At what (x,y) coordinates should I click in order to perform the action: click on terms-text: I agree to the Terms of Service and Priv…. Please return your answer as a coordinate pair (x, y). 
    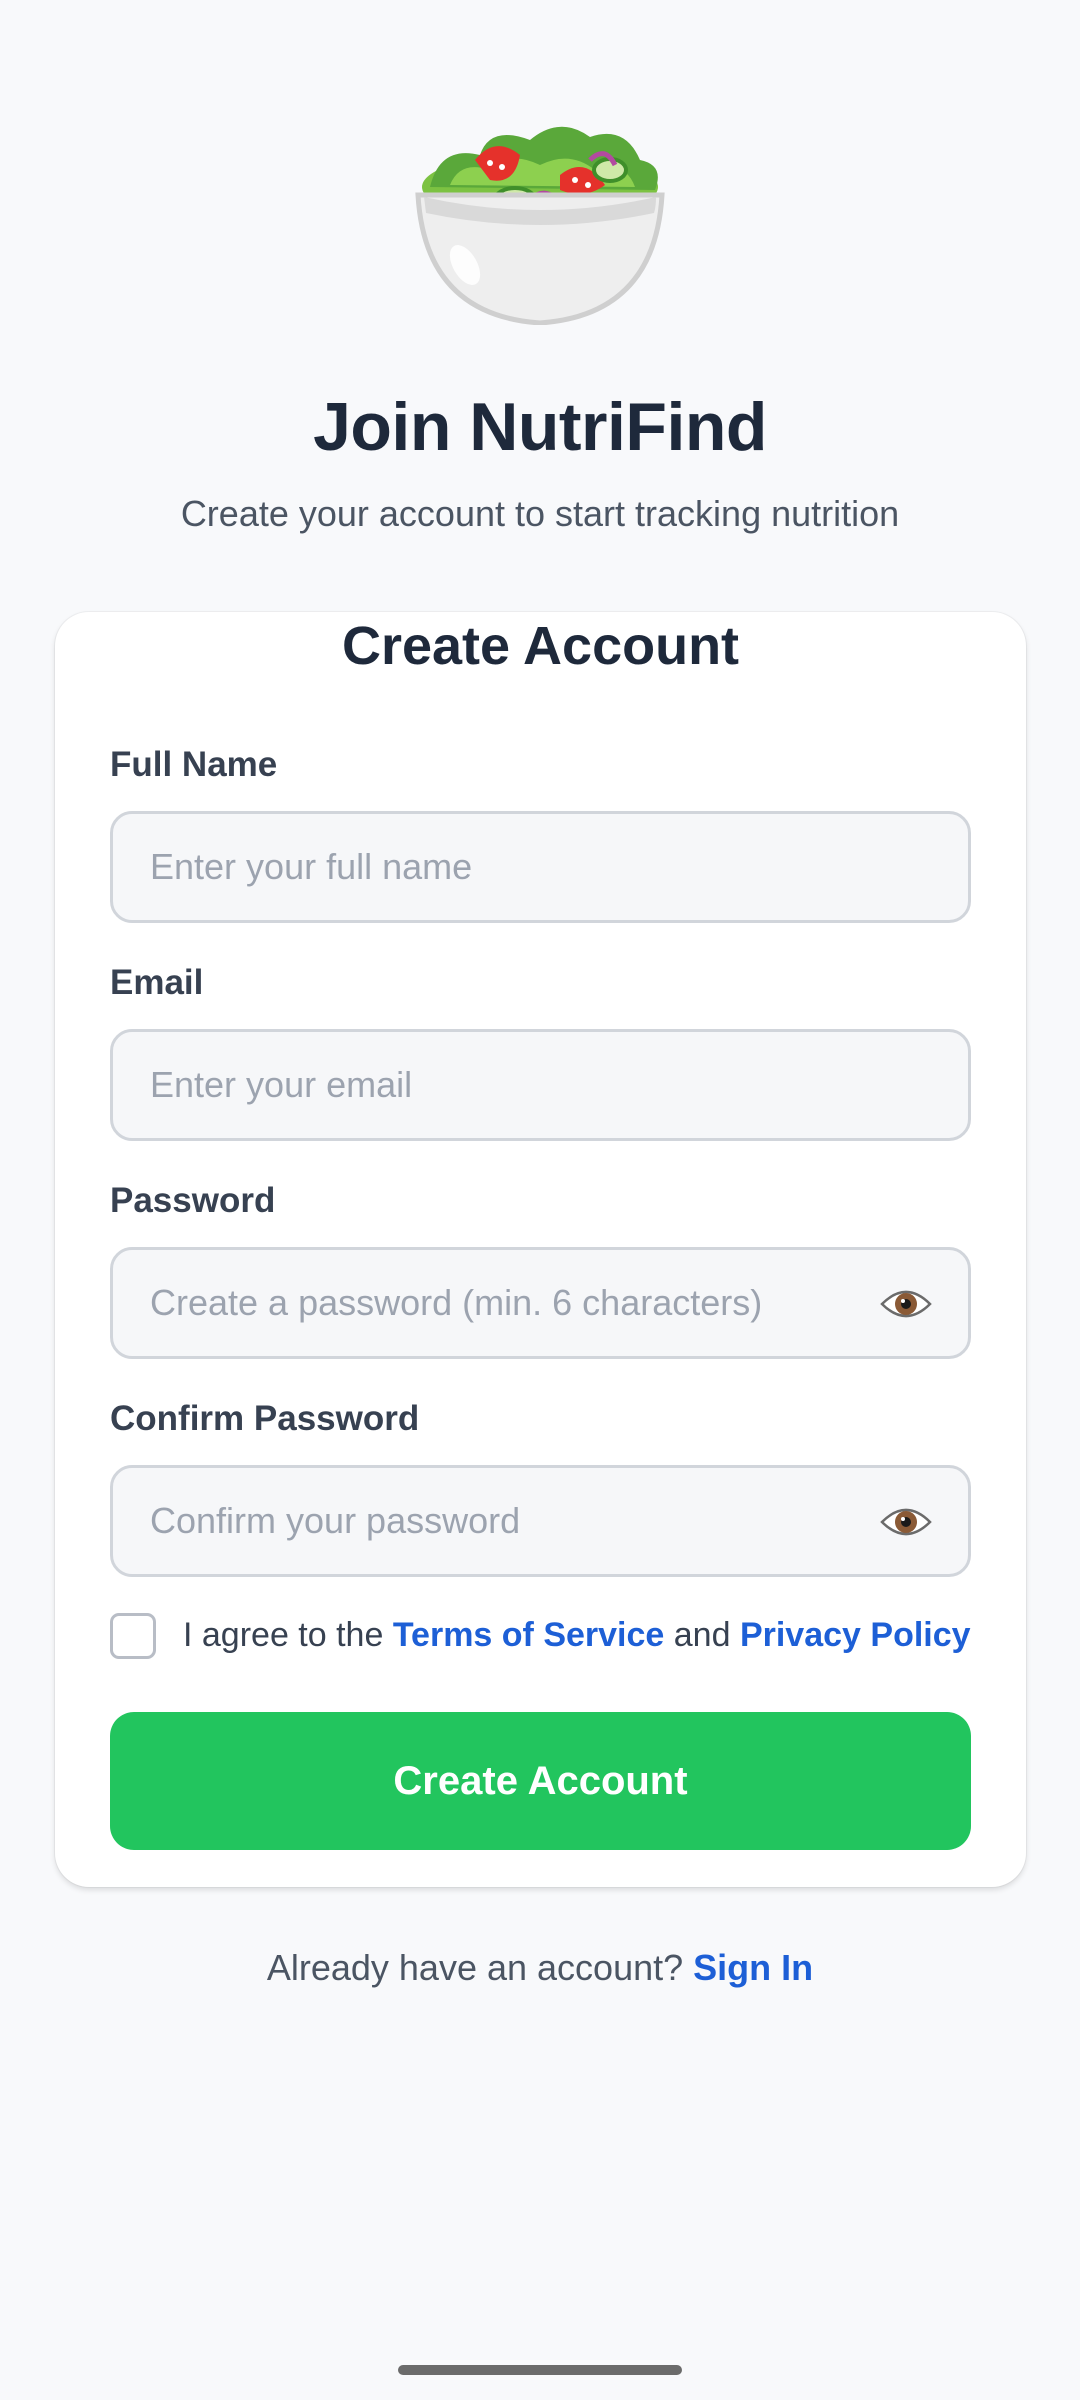
    Looking at the image, I should click on (577, 1635).